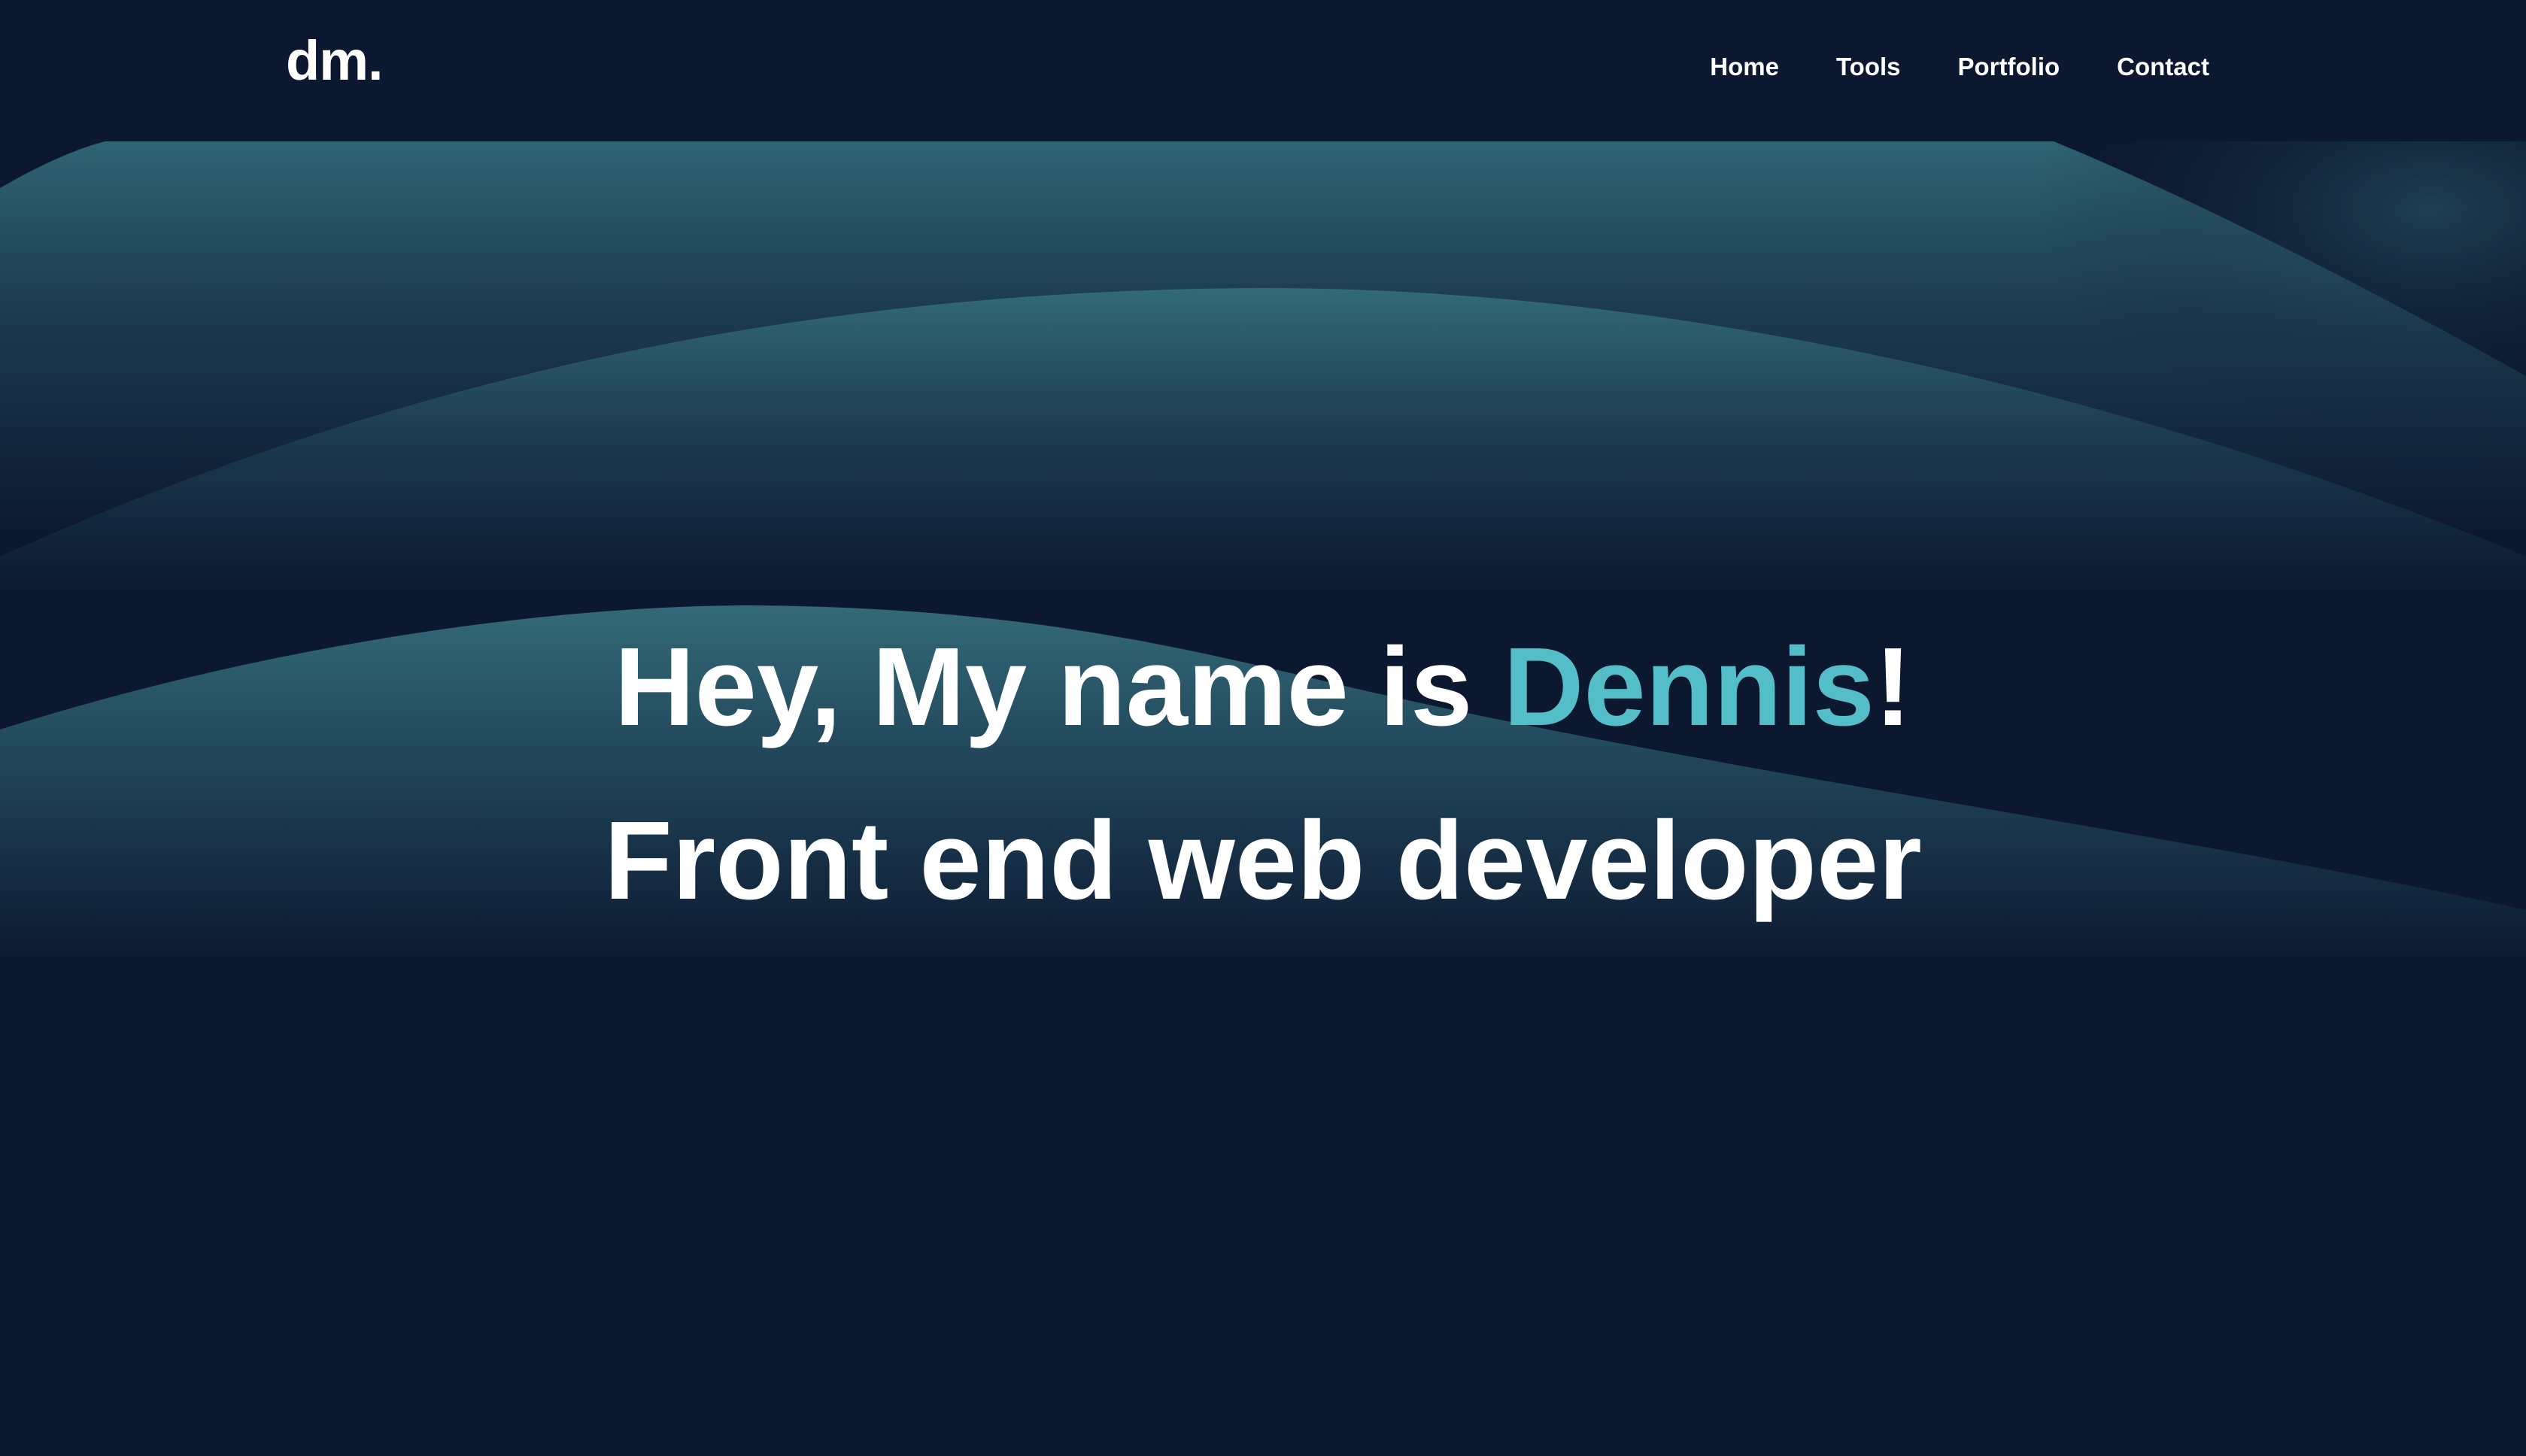 The image size is (2526, 1456). I want to click on hero-name: Dennis, so click(1689, 687).